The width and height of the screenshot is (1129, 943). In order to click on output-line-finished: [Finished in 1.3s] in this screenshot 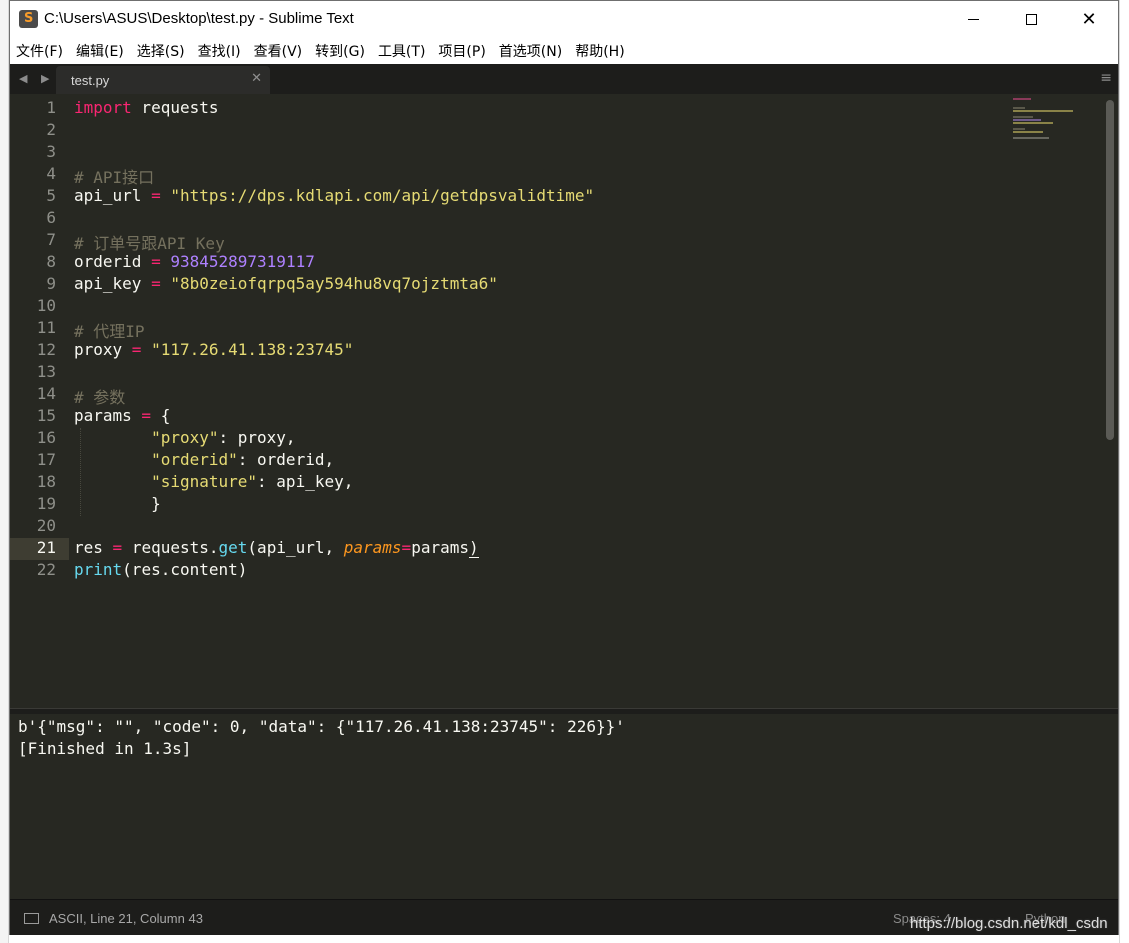, I will do `click(105, 748)`.